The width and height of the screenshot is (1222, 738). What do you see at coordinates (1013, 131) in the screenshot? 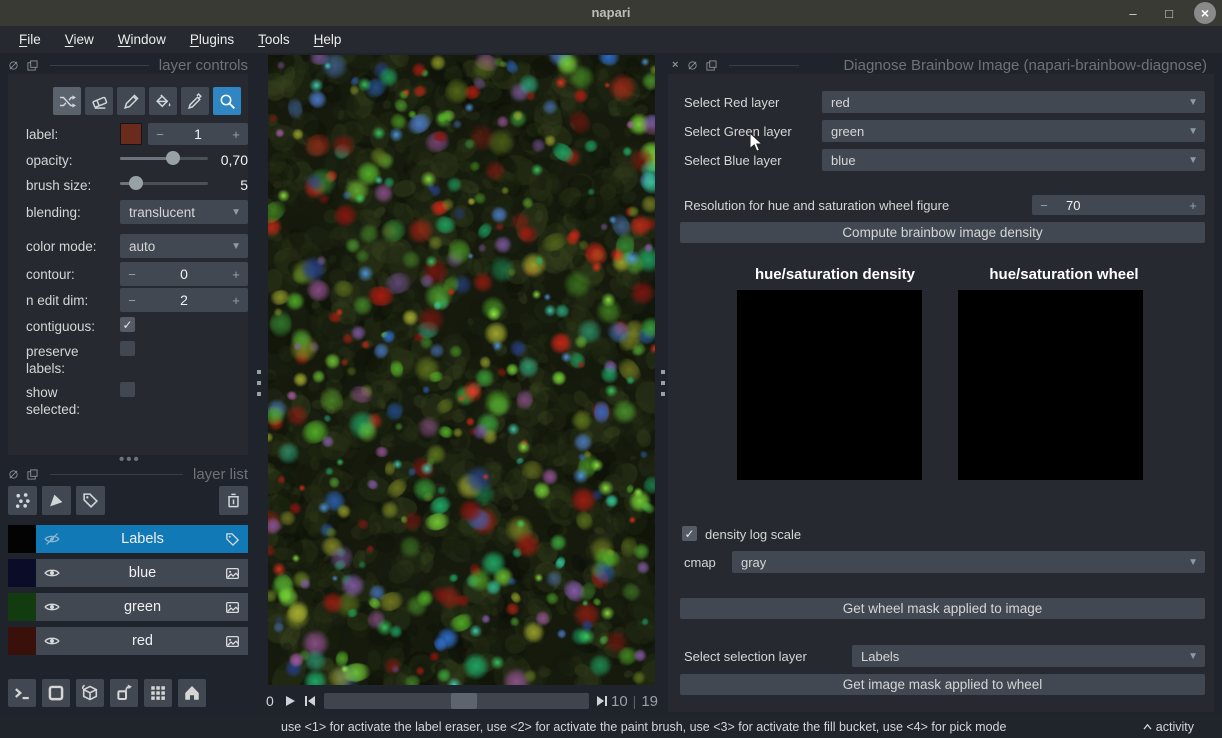
I see `green-layer-dropdown: green ▼` at bounding box center [1013, 131].